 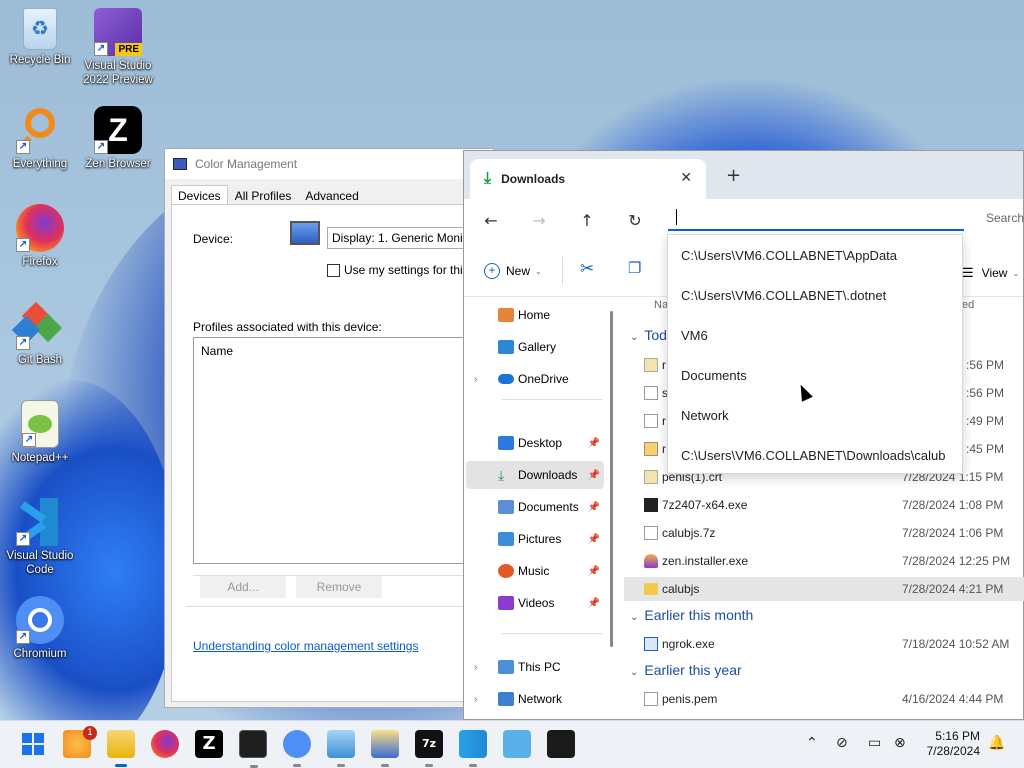 I want to click on suggestion-item: Network, so click(x=815, y=415).